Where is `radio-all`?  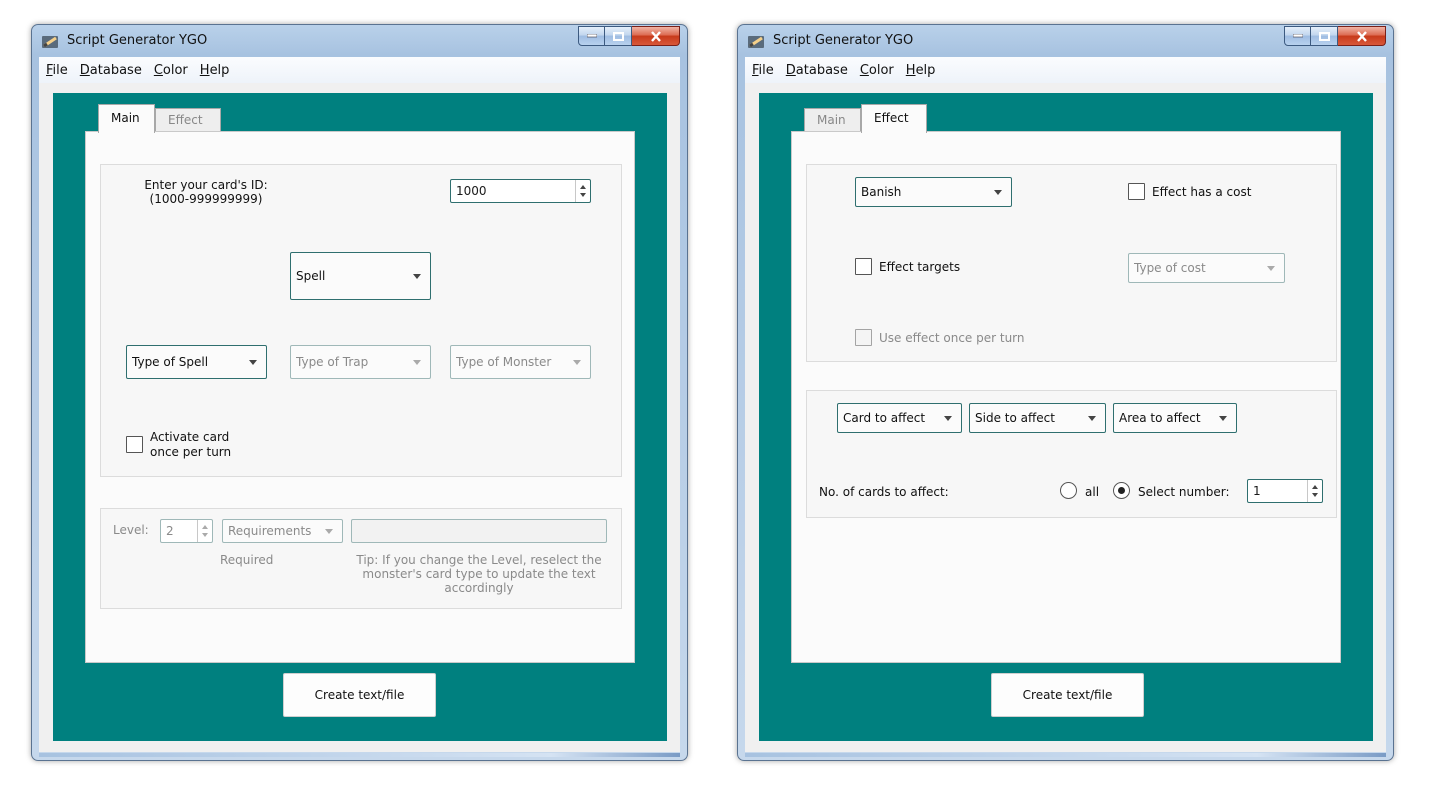
radio-all is located at coordinates (1068, 490).